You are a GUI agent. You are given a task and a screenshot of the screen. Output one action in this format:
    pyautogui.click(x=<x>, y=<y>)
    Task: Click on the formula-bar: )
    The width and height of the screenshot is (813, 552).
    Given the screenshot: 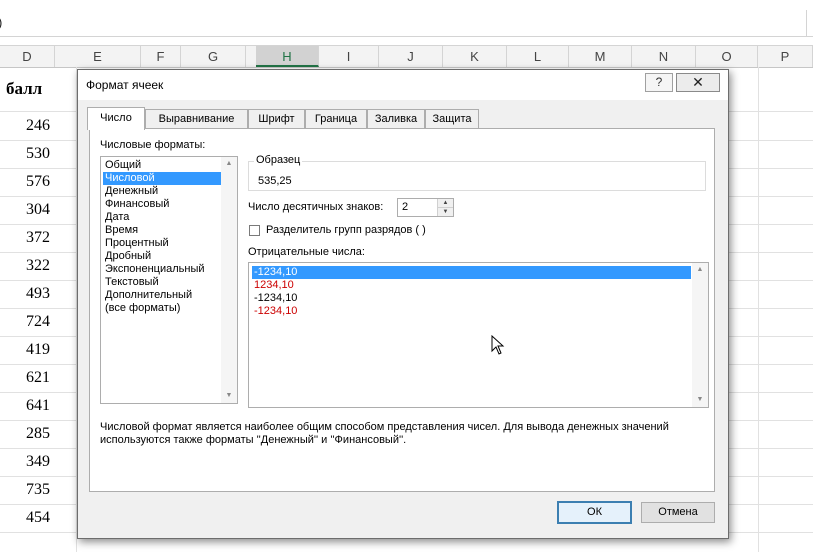 What is the action you would take?
    pyautogui.click(x=406, y=23)
    